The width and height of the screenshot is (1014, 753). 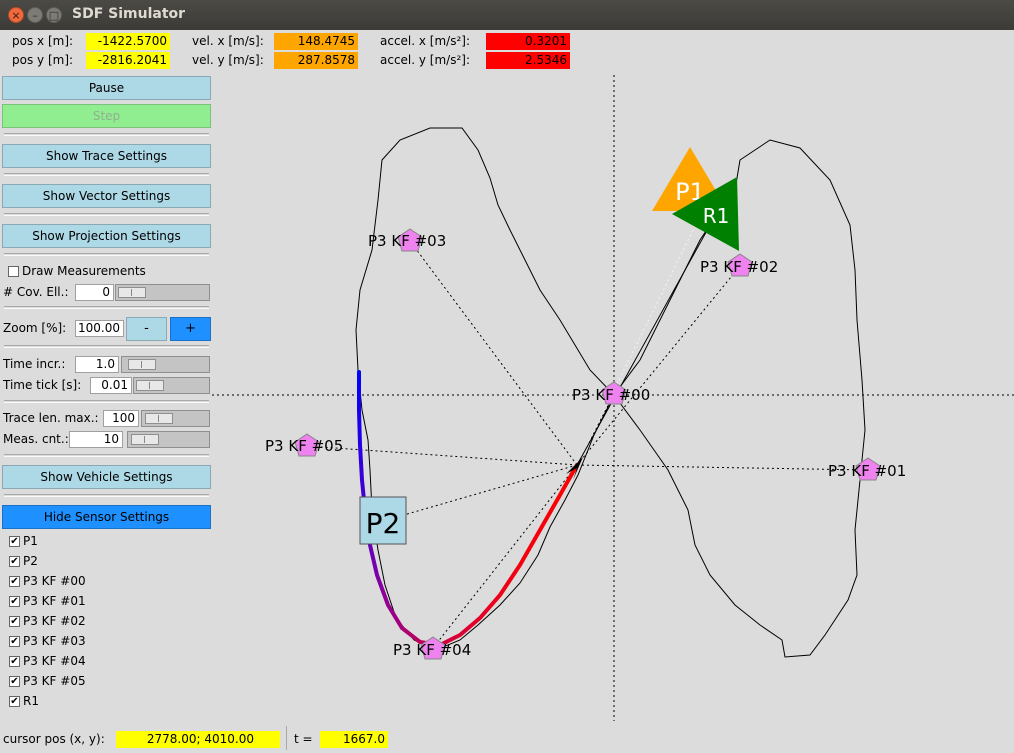 What do you see at coordinates (94, 292) in the screenshot?
I see `cov-ell-input: 0` at bounding box center [94, 292].